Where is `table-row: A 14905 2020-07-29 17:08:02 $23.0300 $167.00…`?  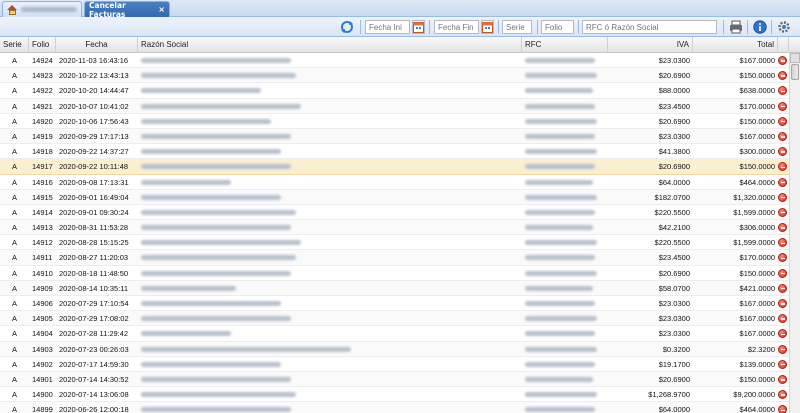
table-row: A 14905 2020-07-29 17:08:02 $23.0300 $167.00… is located at coordinates (394, 319).